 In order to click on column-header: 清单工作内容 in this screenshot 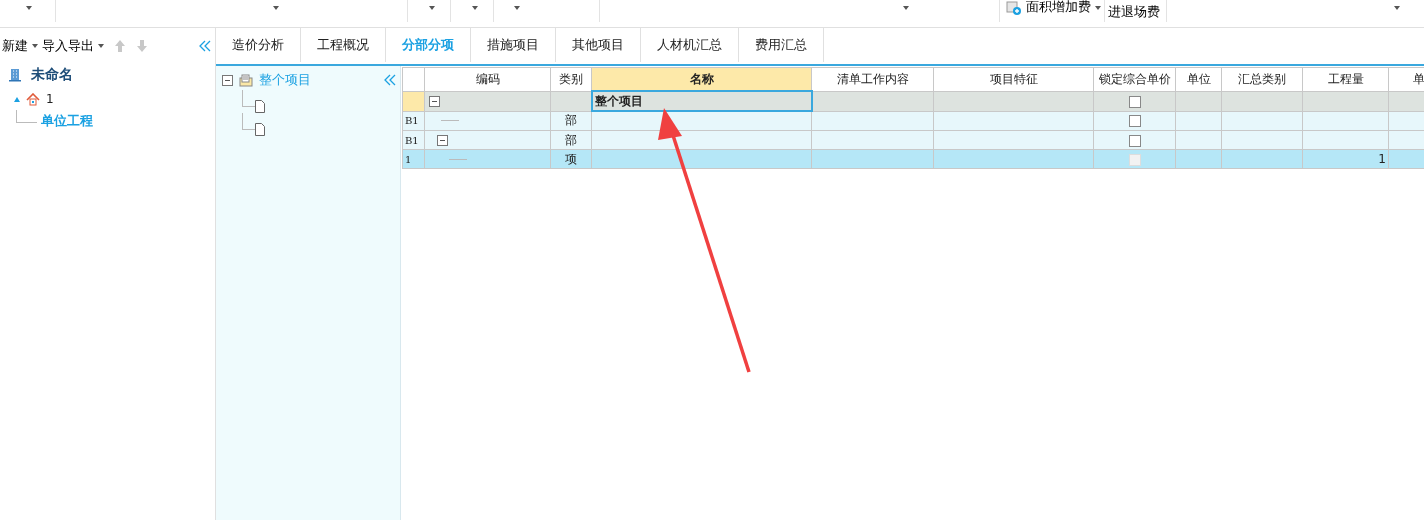, I will do `click(872, 79)`.